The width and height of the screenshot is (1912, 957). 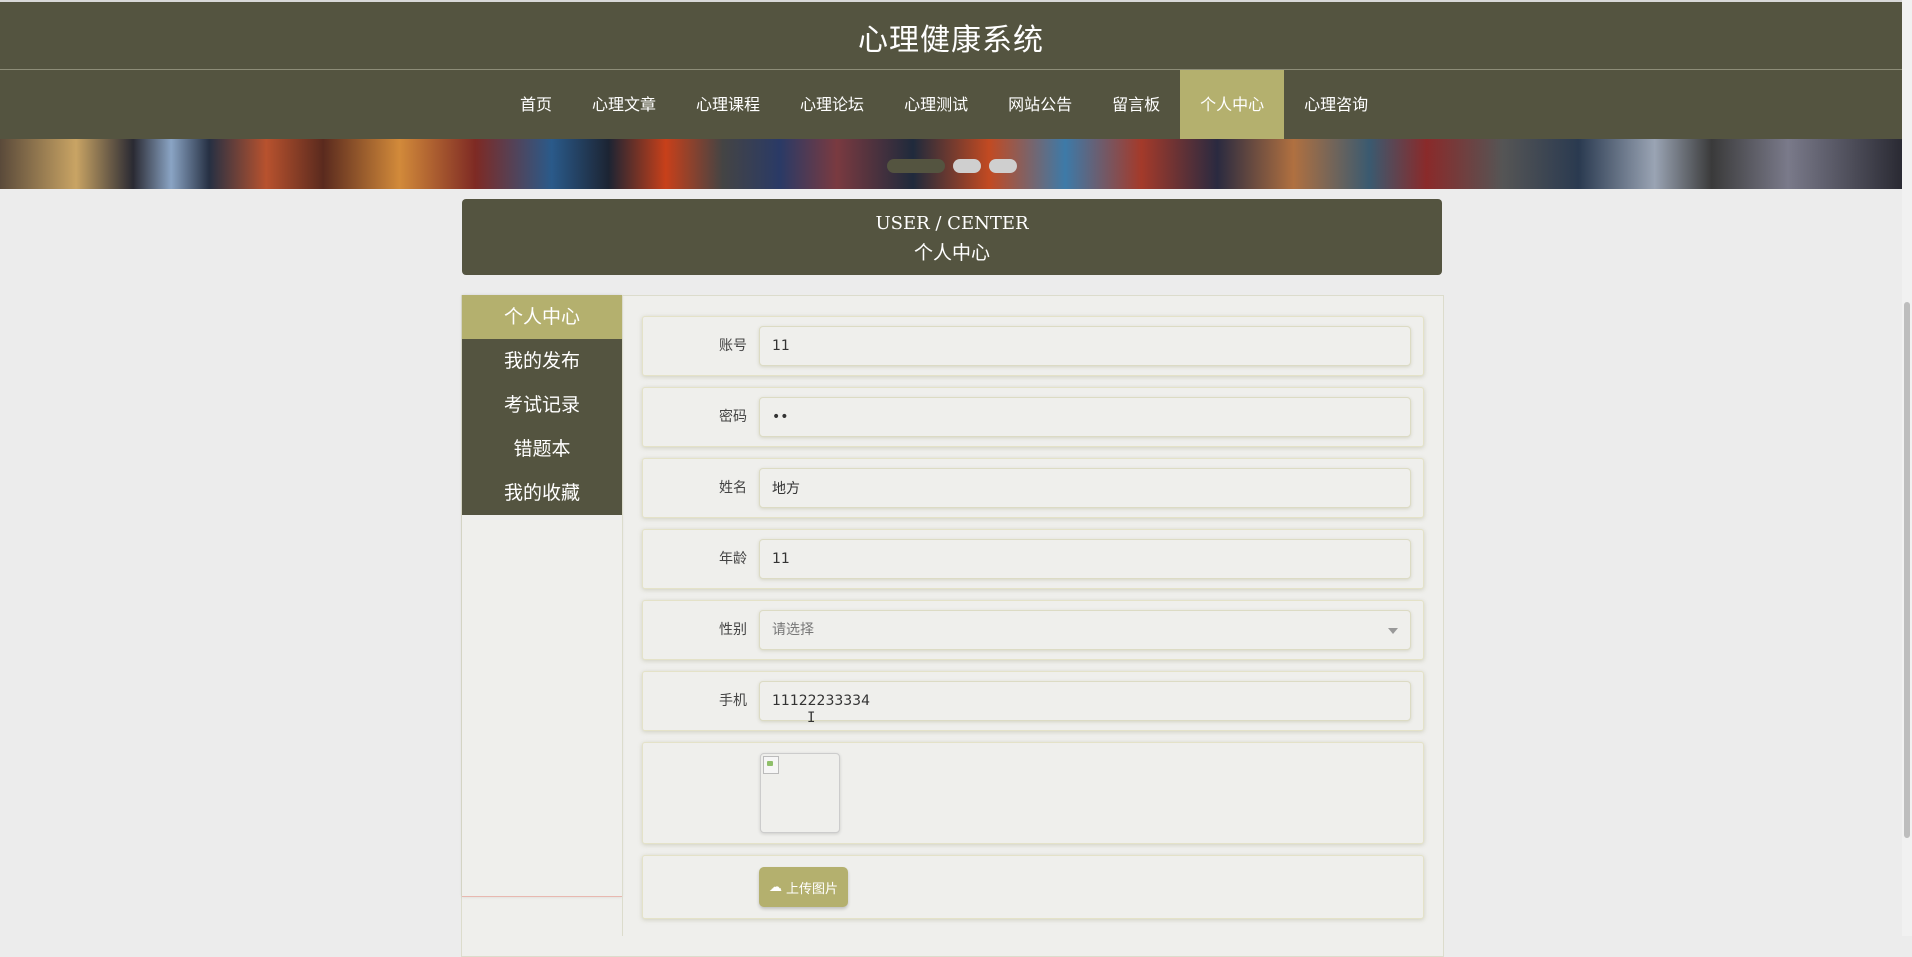 What do you see at coordinates (542, 449) in the screenshot?
I see `sidebar-item-wrong-questions: 错题本` at bounding box center [542, 449].